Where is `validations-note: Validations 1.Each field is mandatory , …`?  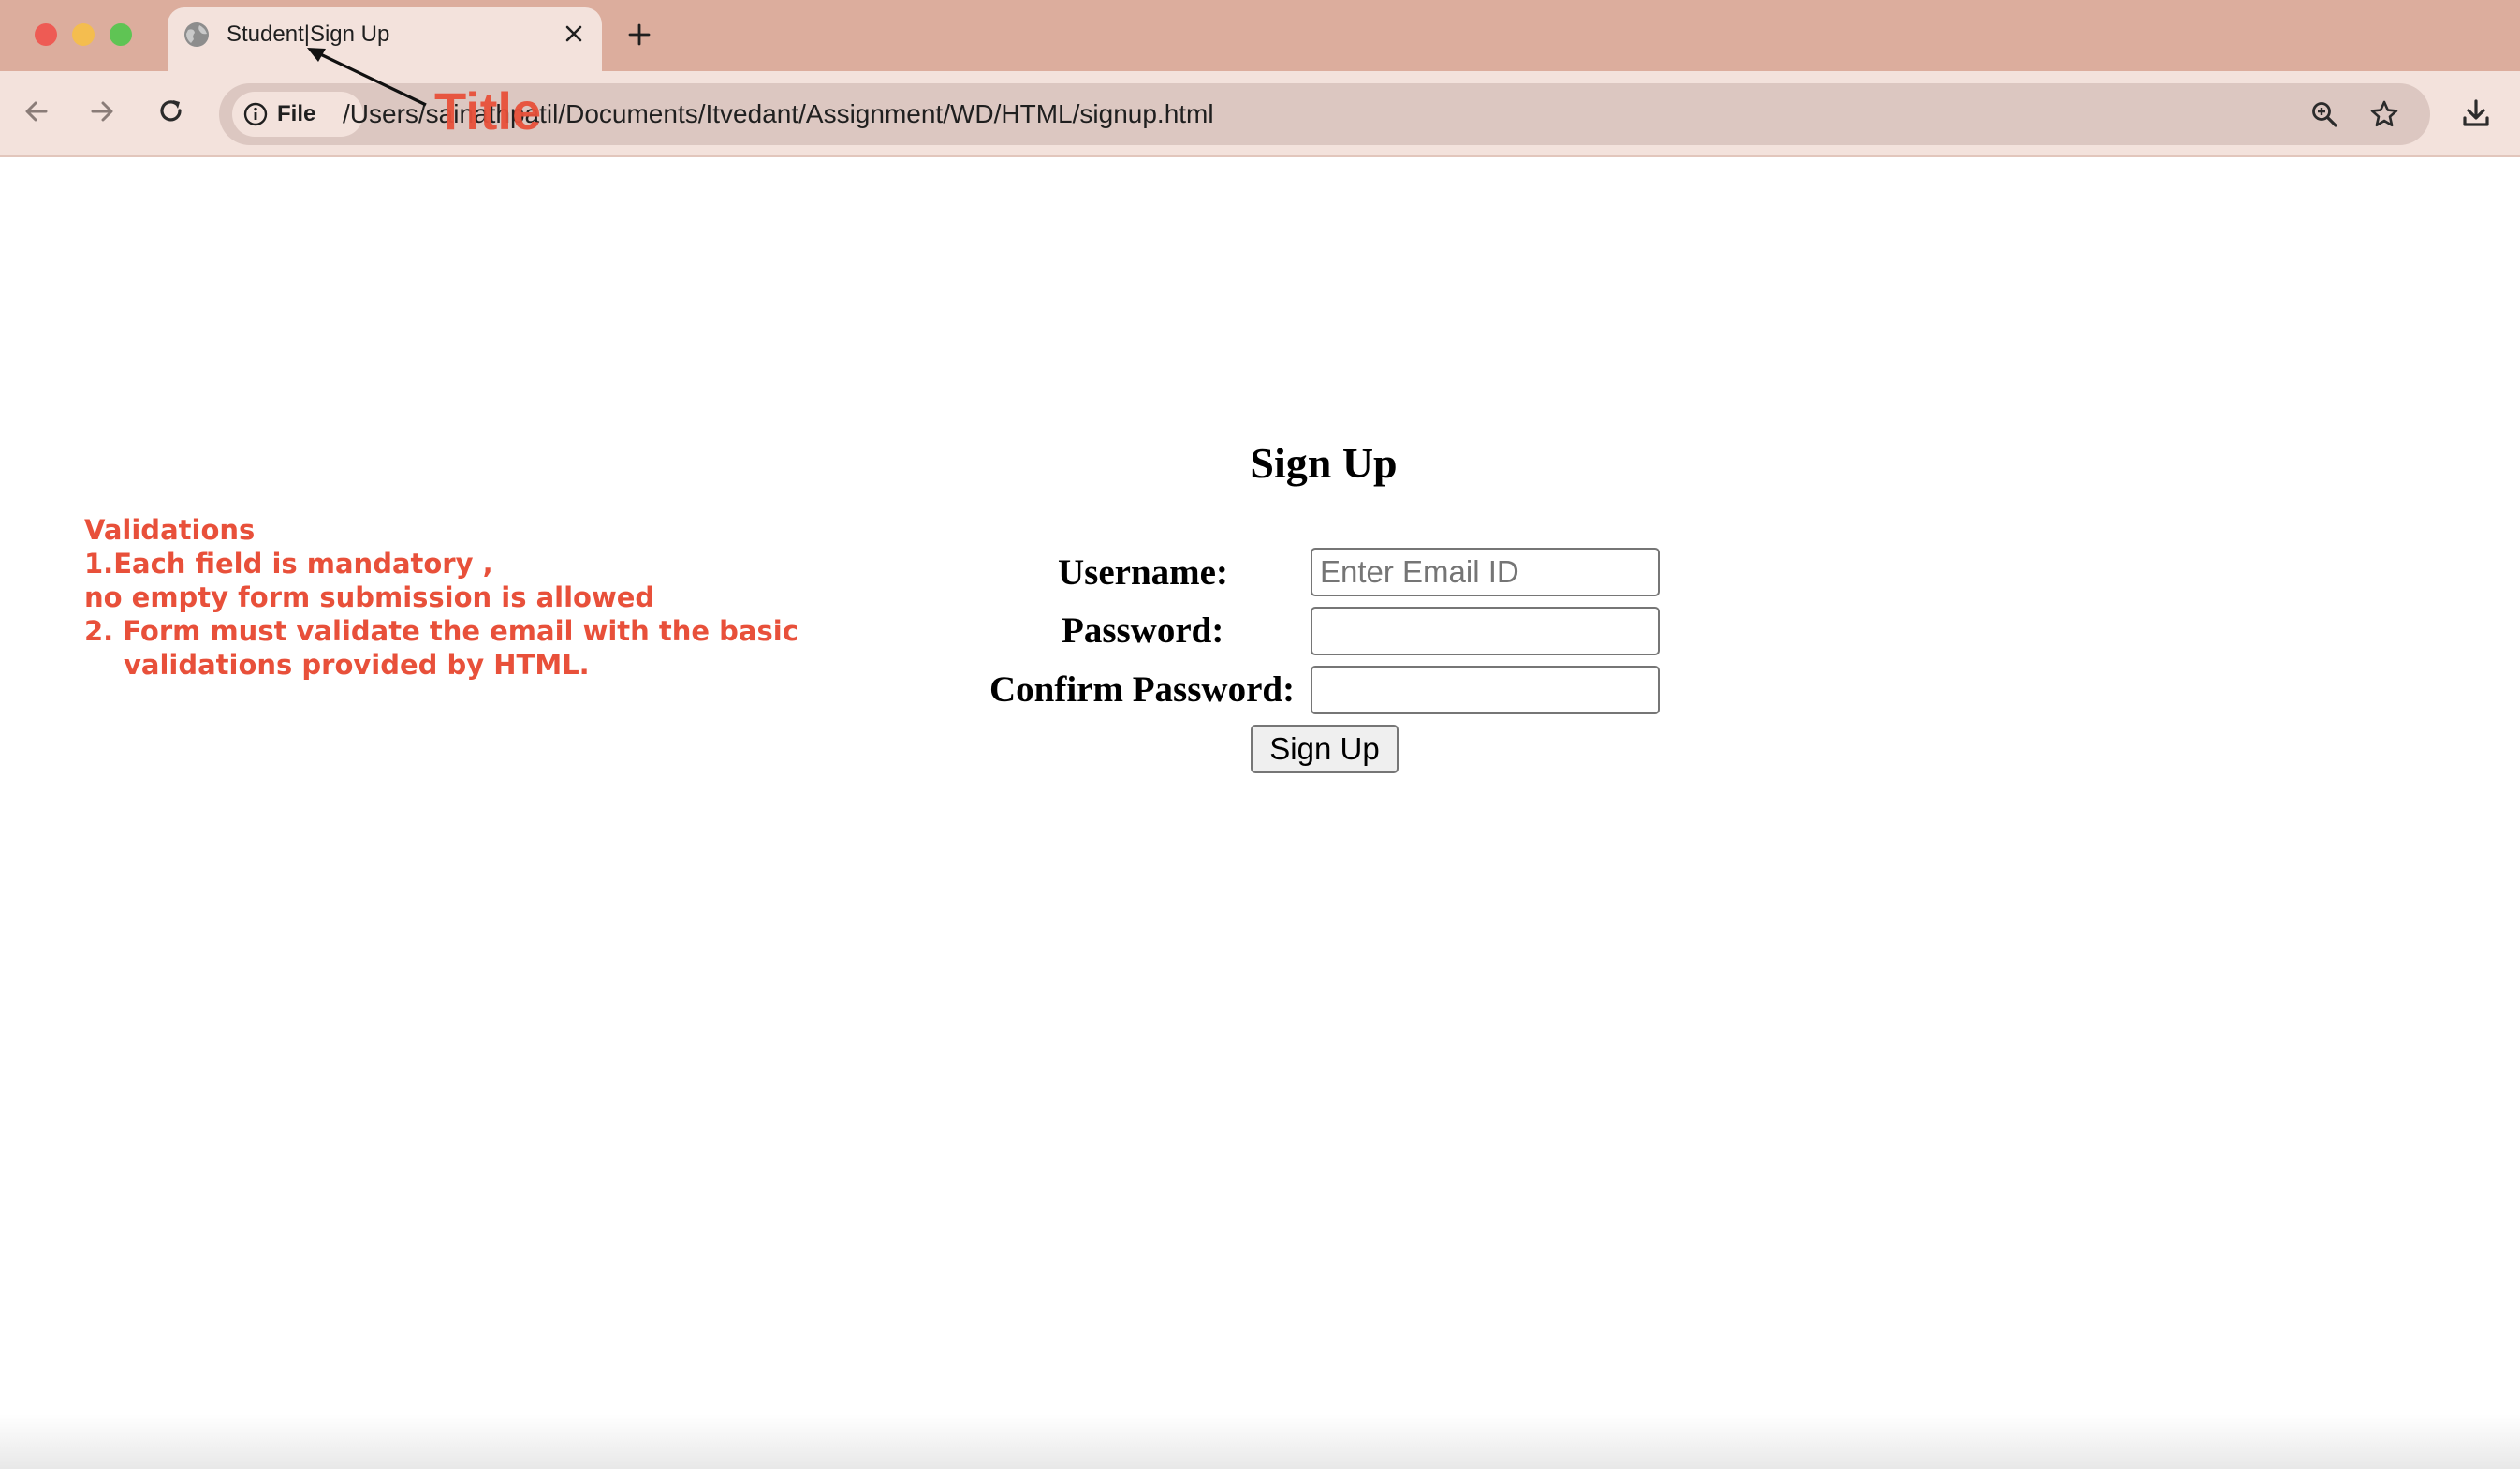 validations-note: Validations 1.Each field is mandatory , … is located at coordinates (505, 597).